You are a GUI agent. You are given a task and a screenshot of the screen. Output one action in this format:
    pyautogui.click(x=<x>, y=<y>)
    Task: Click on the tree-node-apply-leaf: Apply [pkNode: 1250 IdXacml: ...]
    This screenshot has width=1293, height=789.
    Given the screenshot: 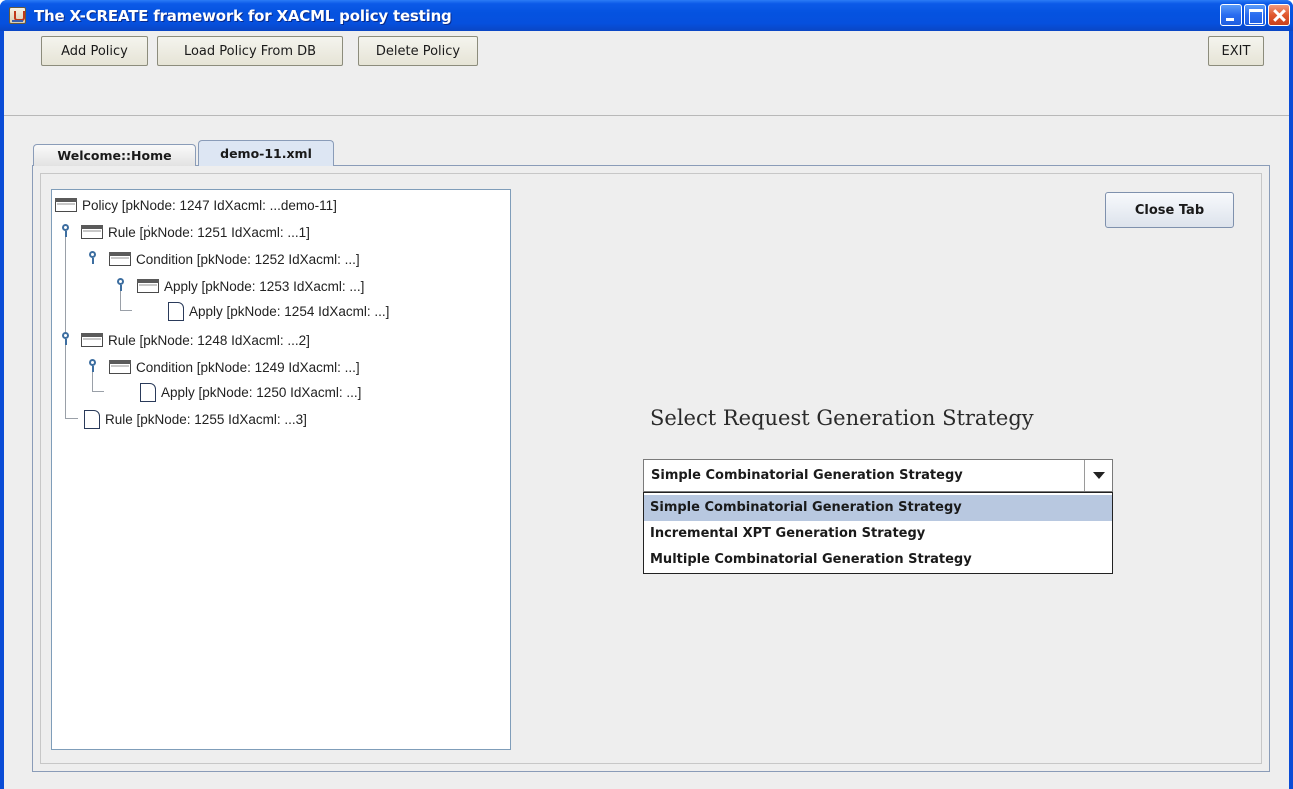 What is the action you would take?
    pyautogui.click(x=249, y=392)
    